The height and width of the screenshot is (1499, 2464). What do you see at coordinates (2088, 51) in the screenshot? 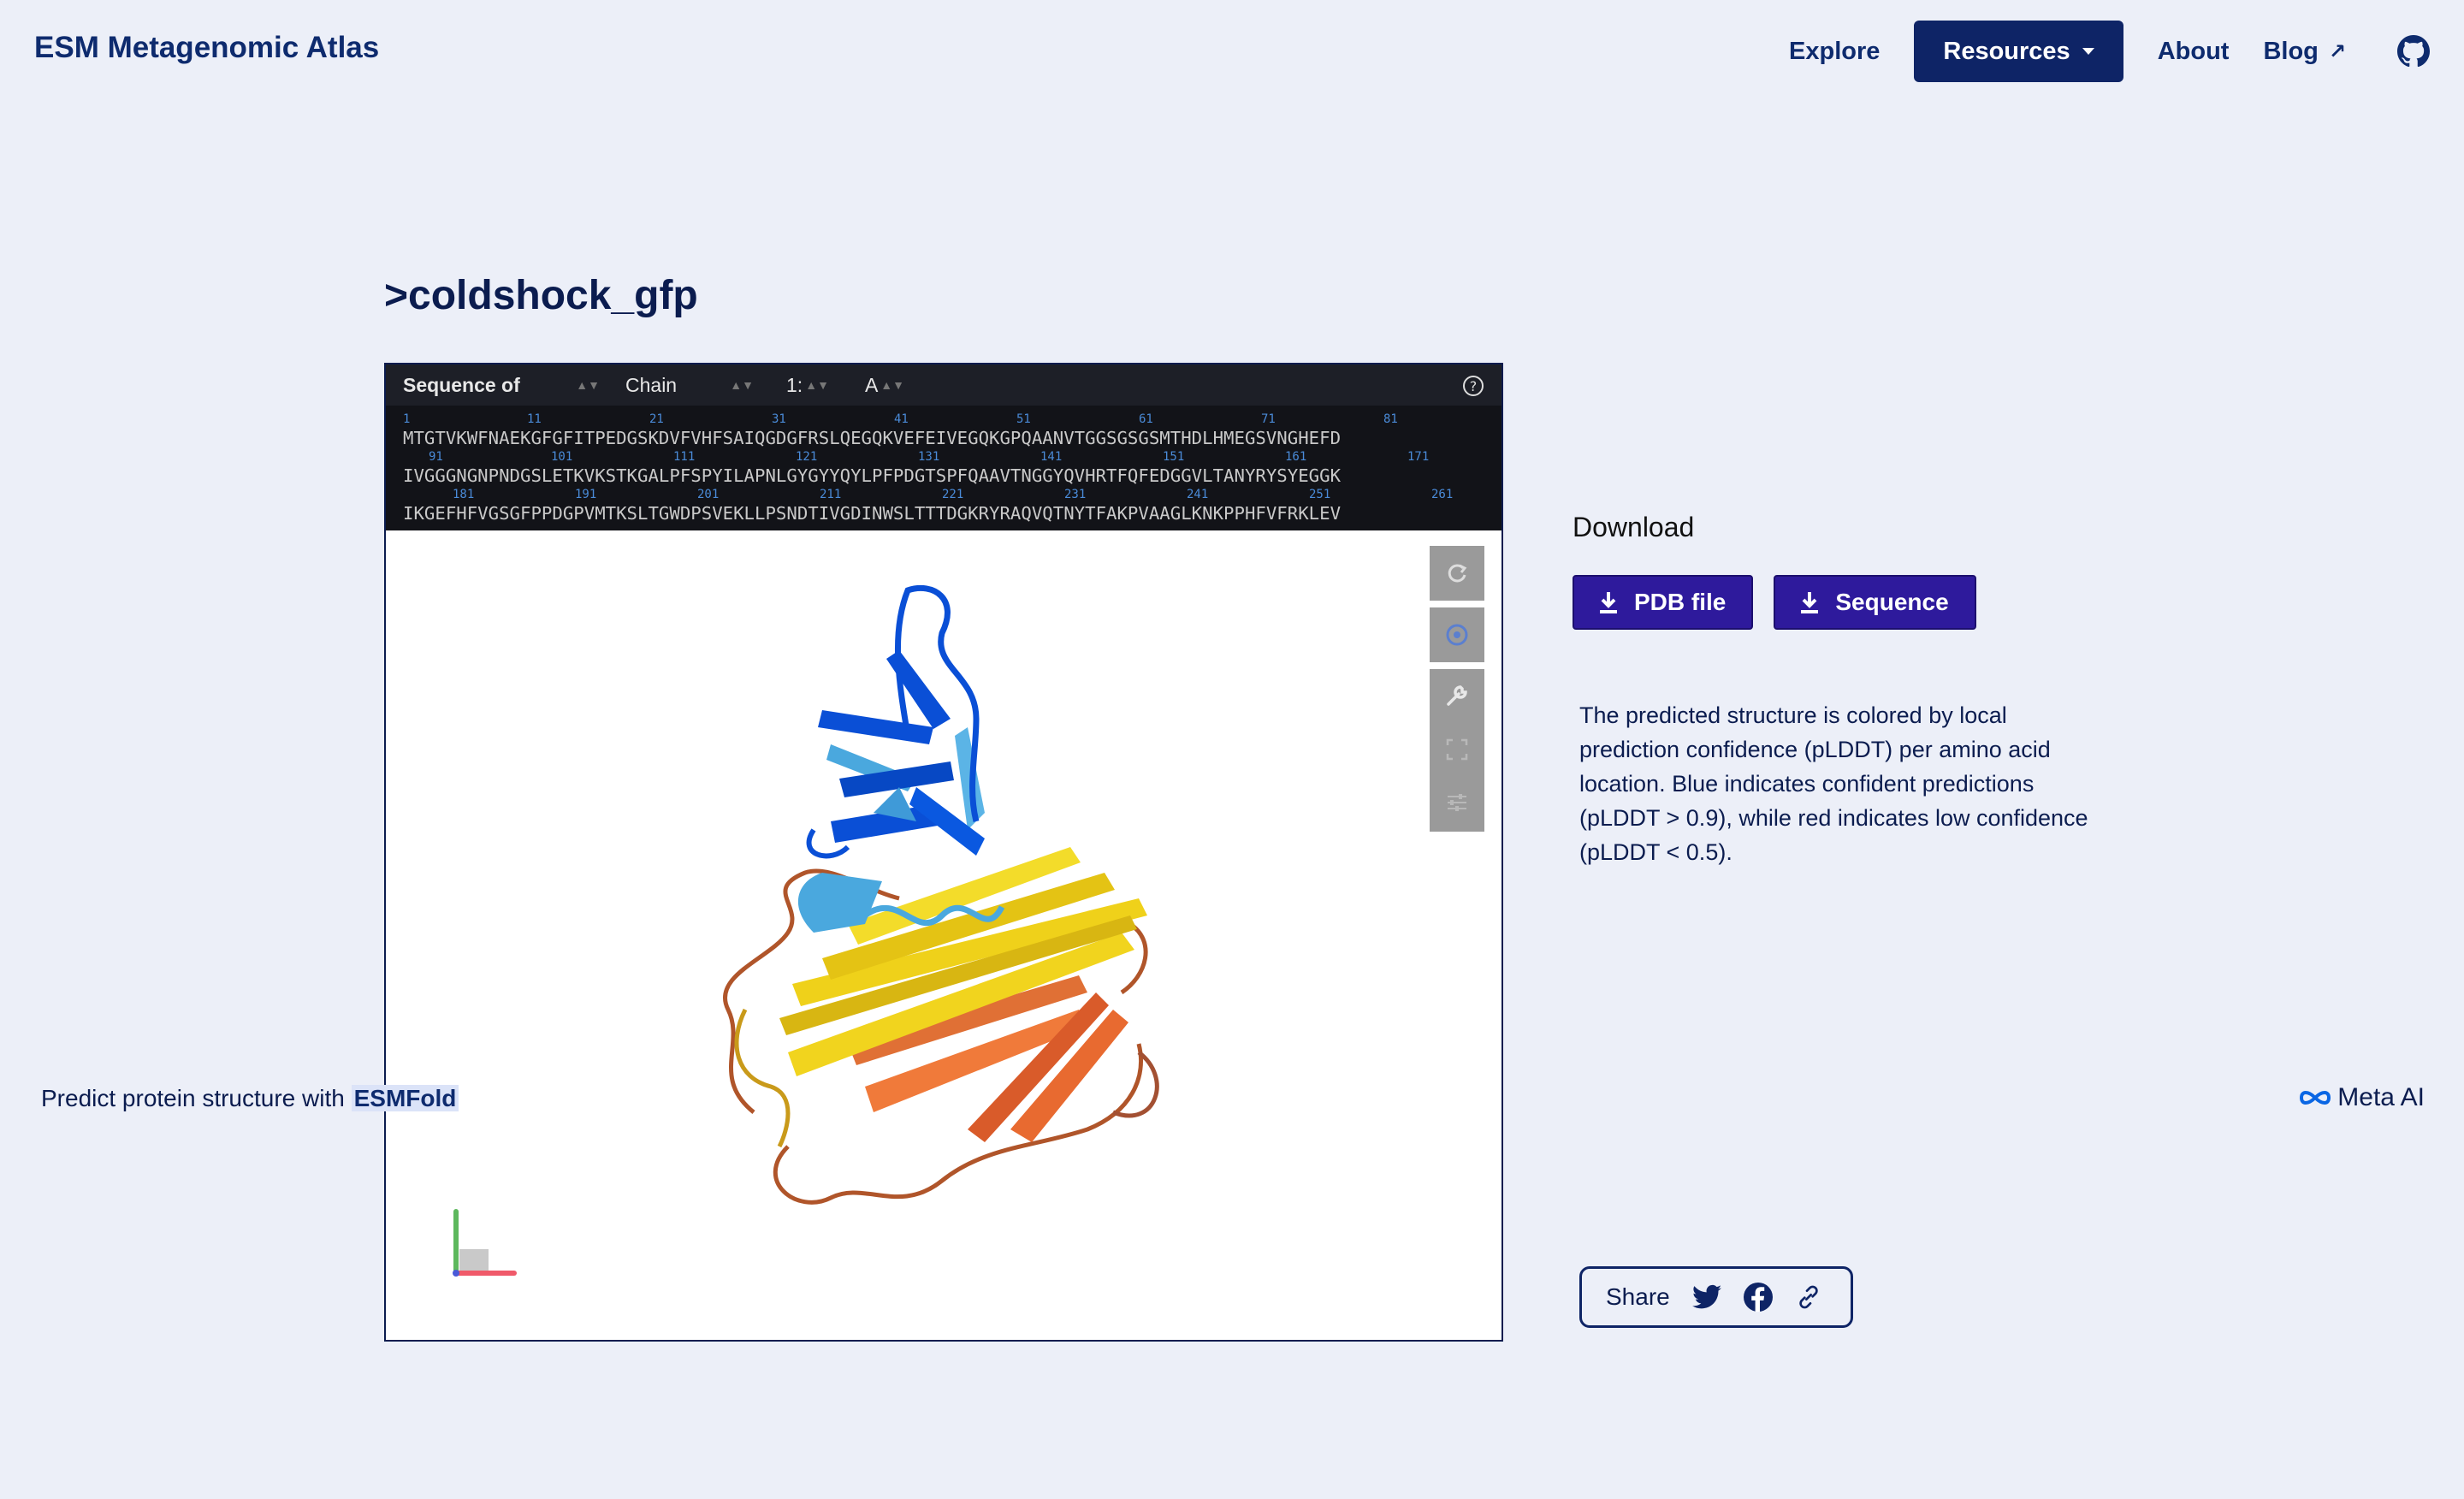
I see `chevron-down-icon` at bounding box center [2088, 51].